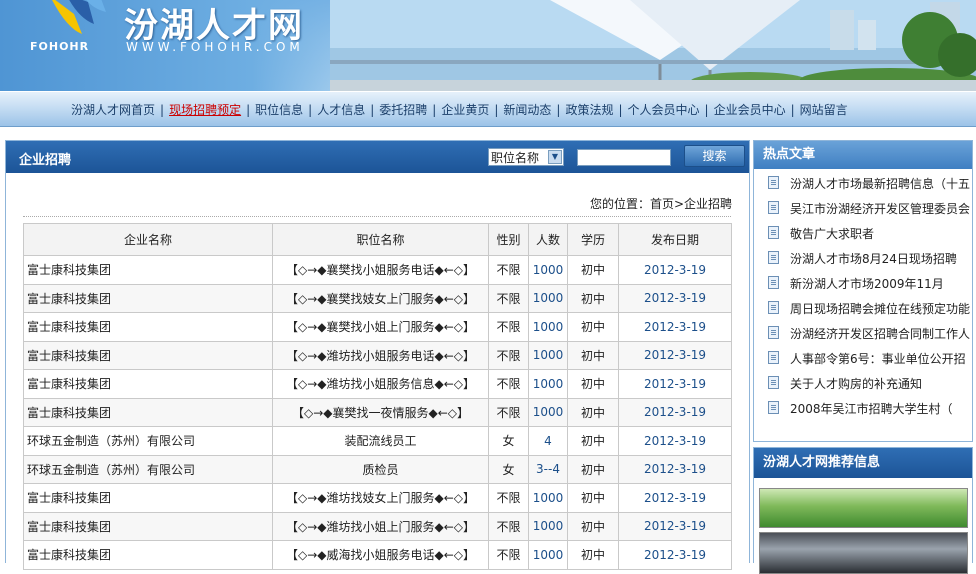 This screenshot has height=574, width=976. I want to click on column-header: 职位名称, so click(380, 239).